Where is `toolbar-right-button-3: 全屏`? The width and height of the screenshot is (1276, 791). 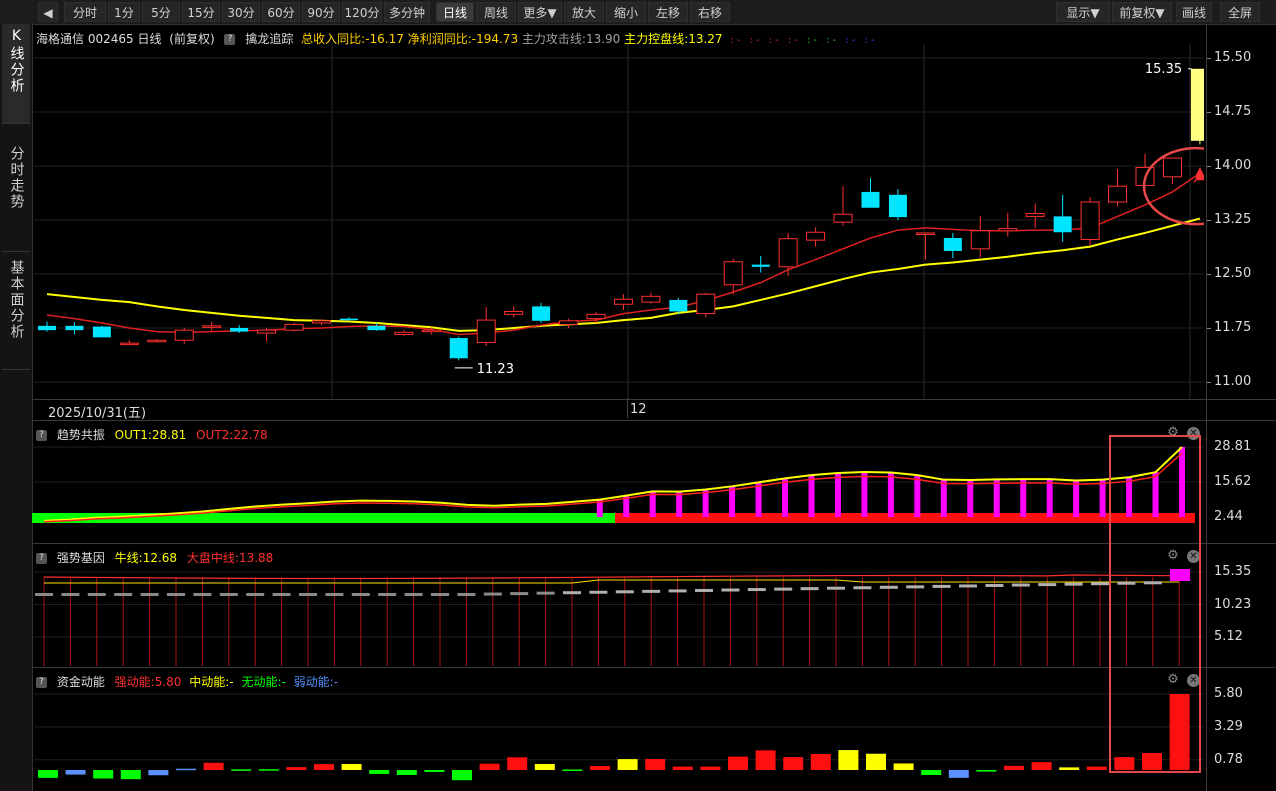 toolbar-right-button-3: 全屏 is located at coordinates (1240, 12).